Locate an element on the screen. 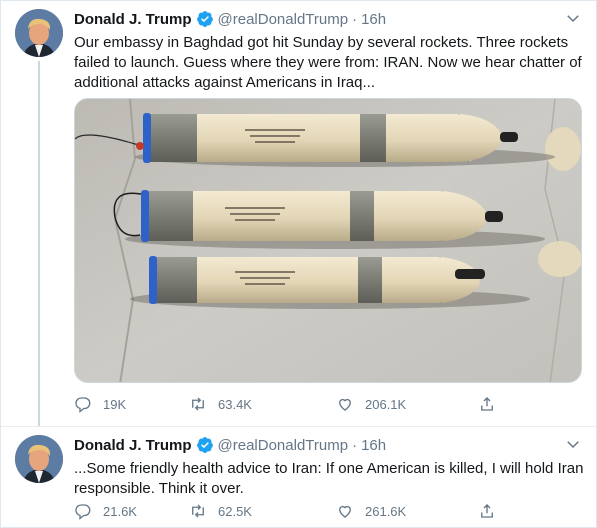  like-count: 261.6K is located at coordinates (386, 511).